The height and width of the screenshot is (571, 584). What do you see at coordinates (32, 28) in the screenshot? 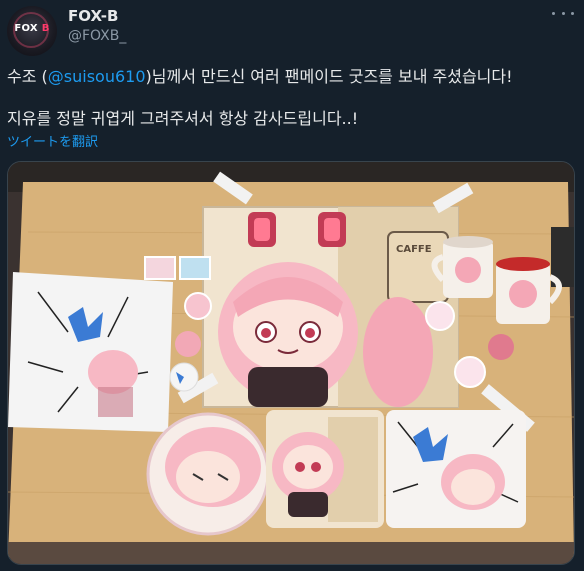
I see `avatar-logo: FOX B` at bounding box center [32, 28].